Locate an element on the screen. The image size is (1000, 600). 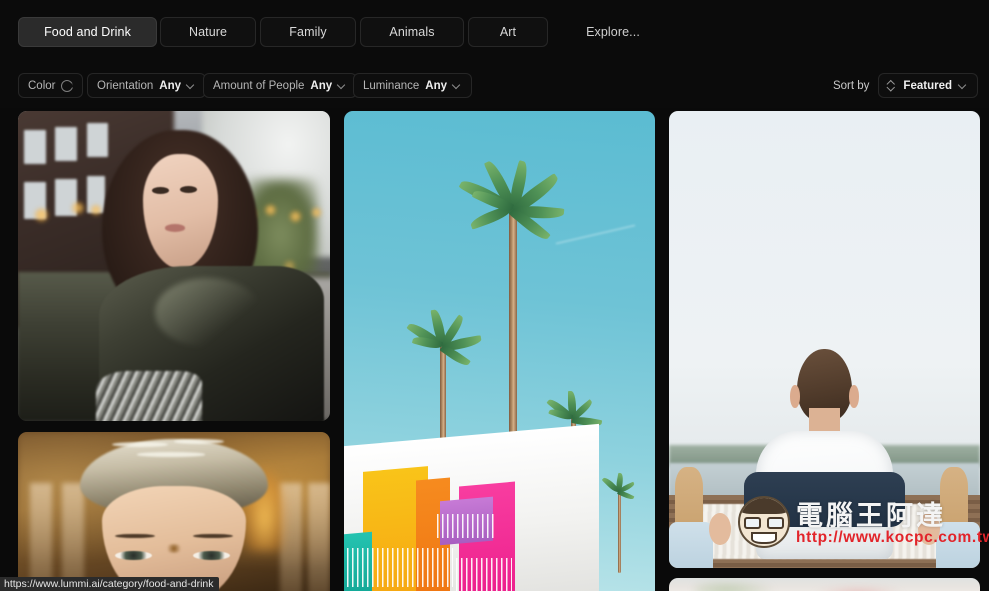
tab-art: Art is located at coordinates (508, 32).